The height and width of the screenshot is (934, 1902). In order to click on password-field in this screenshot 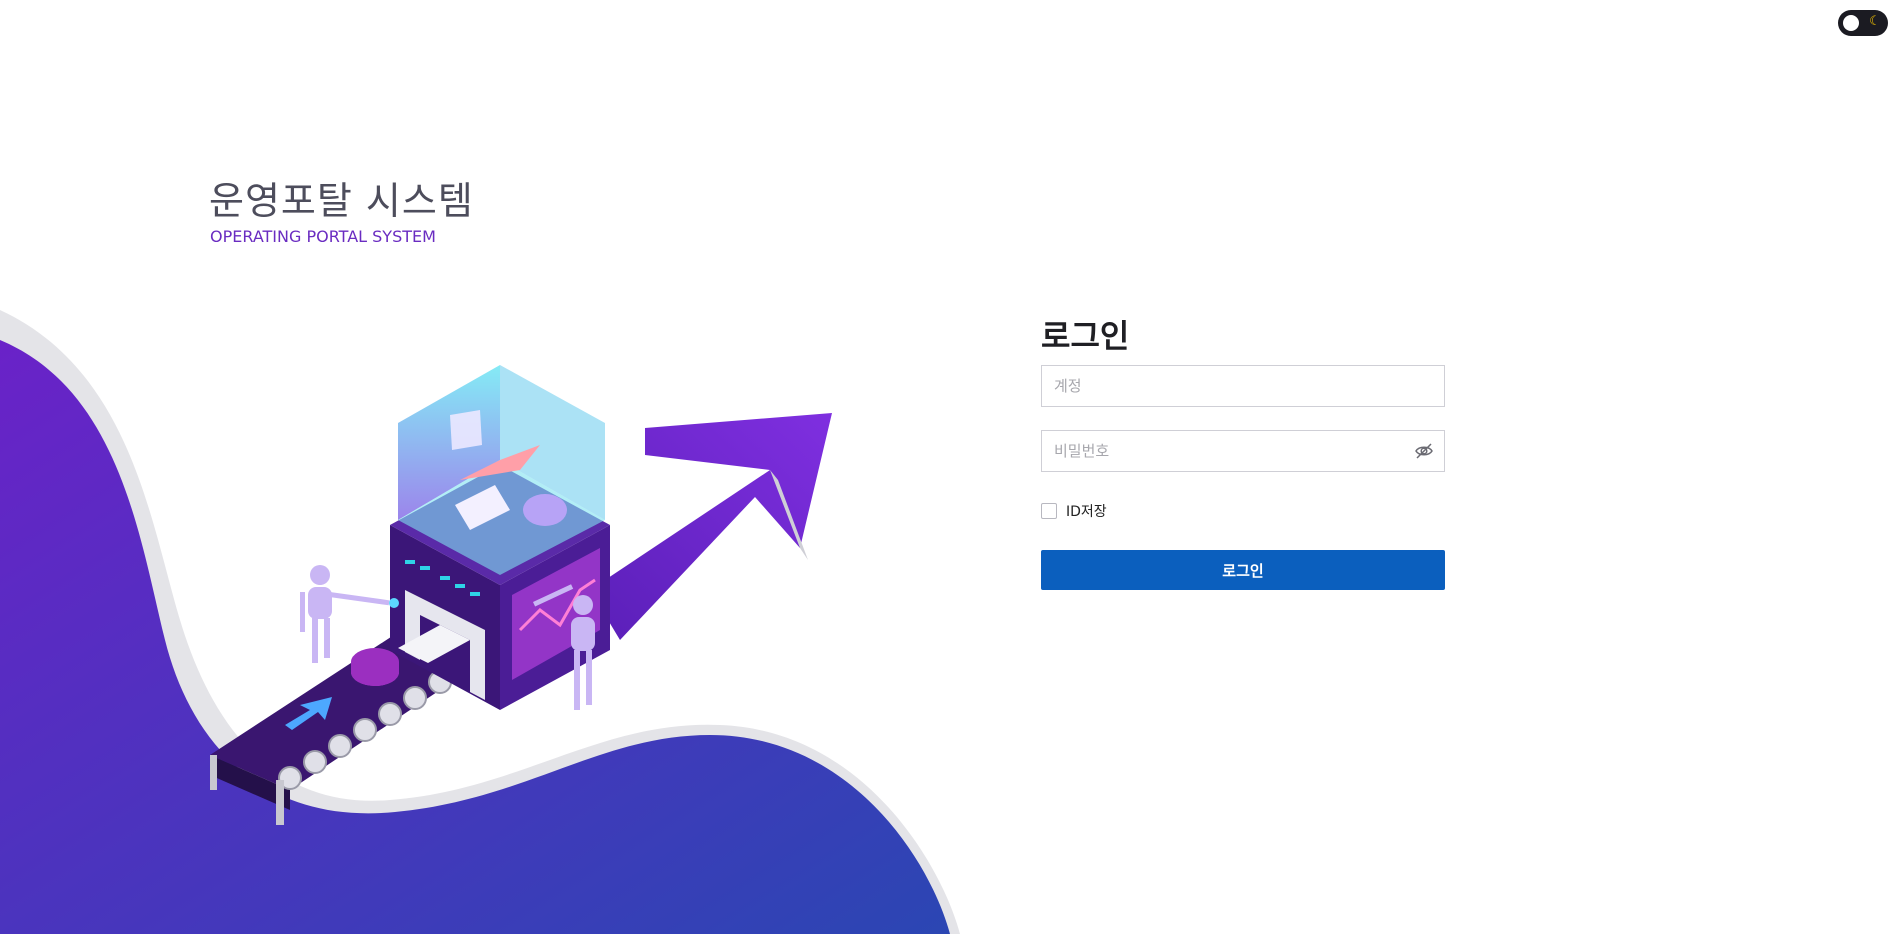, I will do `click(1243, 451)`.